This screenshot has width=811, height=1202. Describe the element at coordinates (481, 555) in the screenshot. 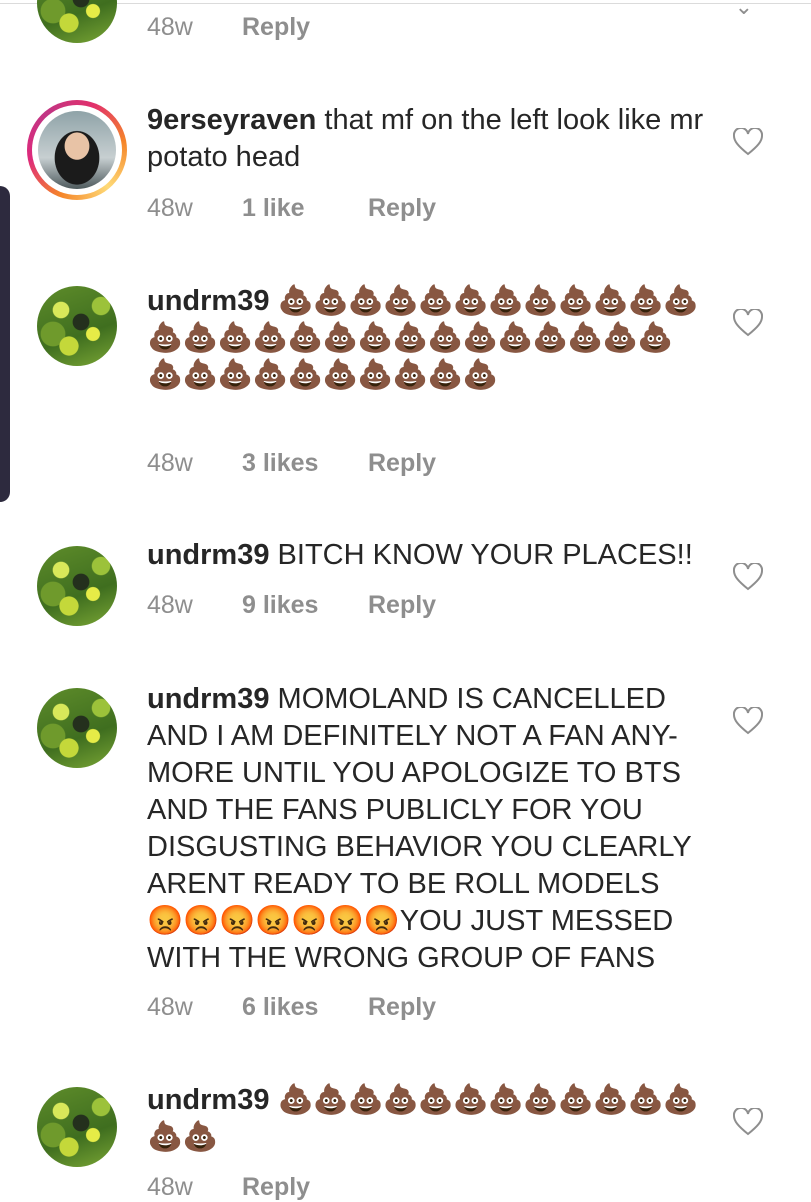

I see `comment-body: BITCH KNOW YOUR PLACES!!` at that location.